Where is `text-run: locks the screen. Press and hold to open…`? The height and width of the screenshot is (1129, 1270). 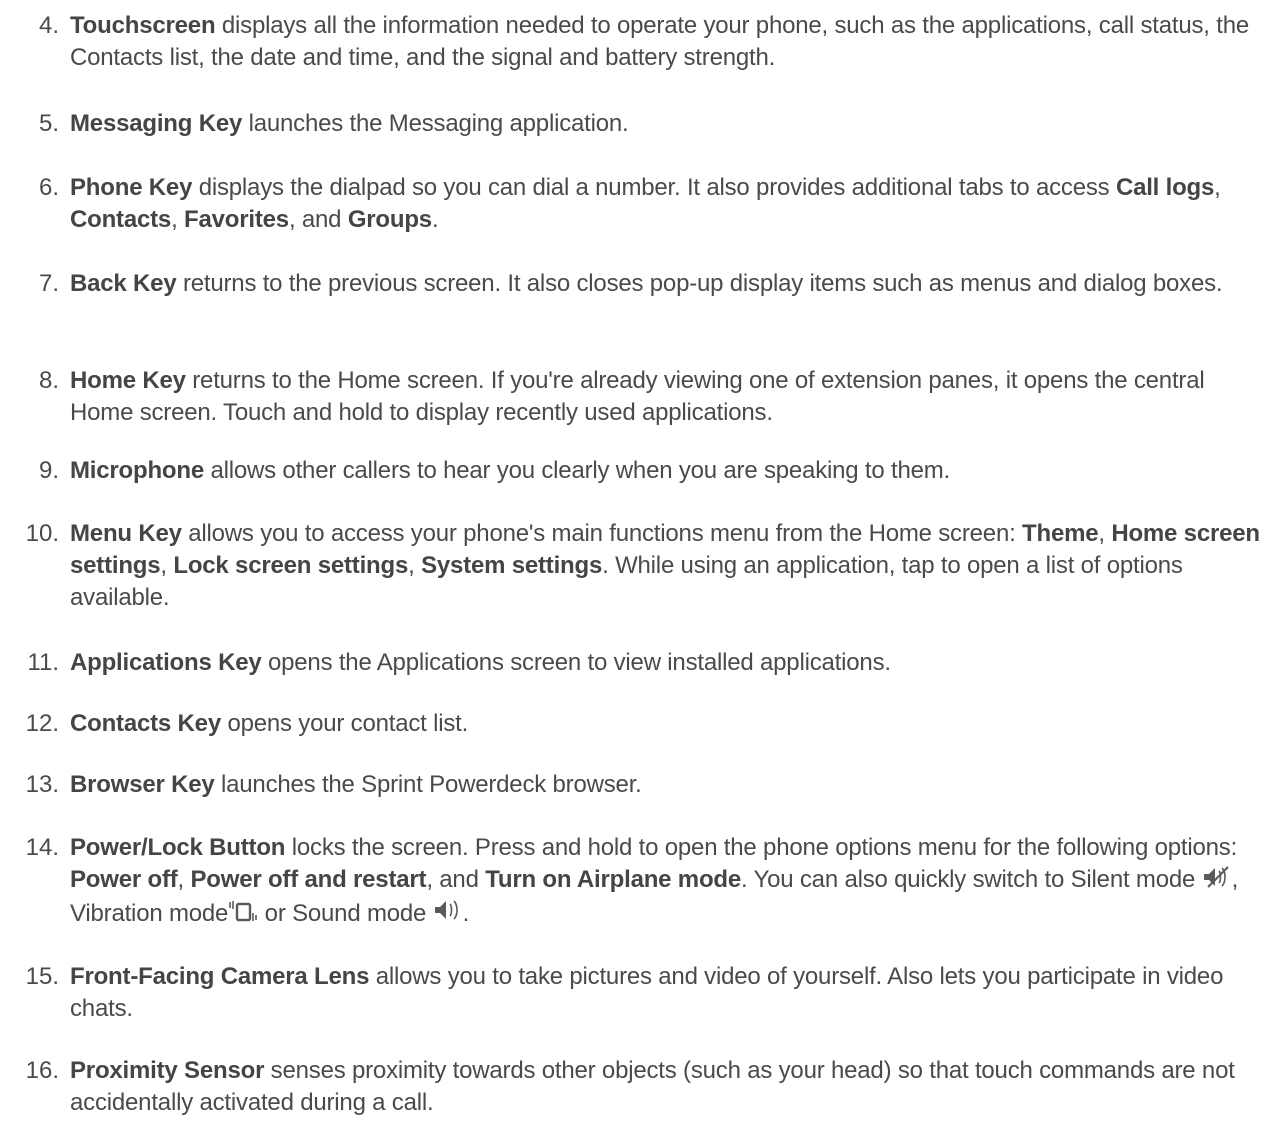
text-run: locks the screen. Press and hold to open… is located at coordinates (761, 847).